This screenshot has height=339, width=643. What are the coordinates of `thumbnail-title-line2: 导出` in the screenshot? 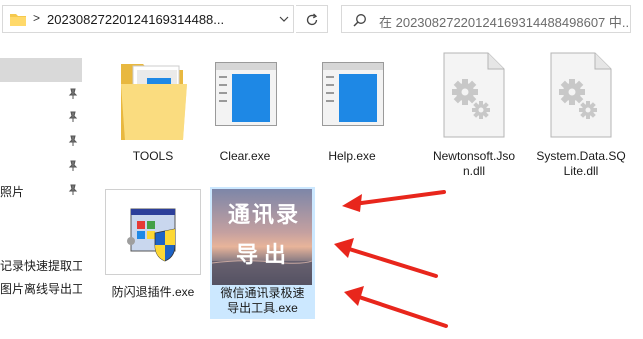 It's located at (263, 254).